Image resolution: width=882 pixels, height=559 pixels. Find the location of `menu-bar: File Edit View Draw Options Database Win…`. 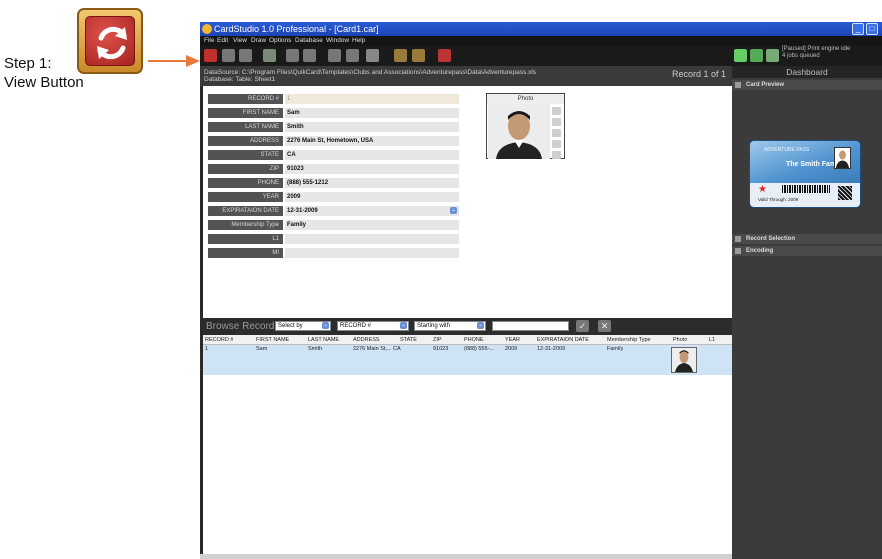

menu-bar: File Edit View Draw Options Database Win… is located at coordinates (541, 41).